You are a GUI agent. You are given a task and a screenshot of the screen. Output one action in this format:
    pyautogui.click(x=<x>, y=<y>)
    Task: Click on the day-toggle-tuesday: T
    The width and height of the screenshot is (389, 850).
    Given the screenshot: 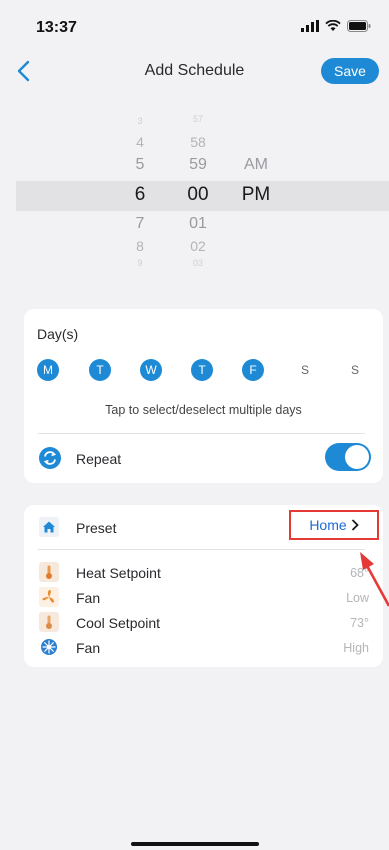 What is the action you would take?
    pyautogui.click(x=100, y=370)
    